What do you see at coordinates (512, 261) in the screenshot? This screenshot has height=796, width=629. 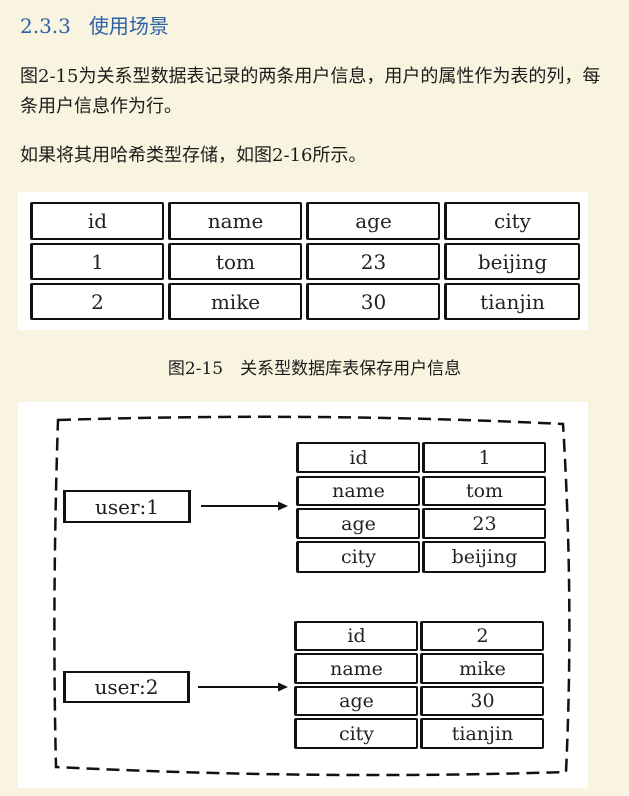 I see `table-cell: beijing` at bounding box center [512, 261].